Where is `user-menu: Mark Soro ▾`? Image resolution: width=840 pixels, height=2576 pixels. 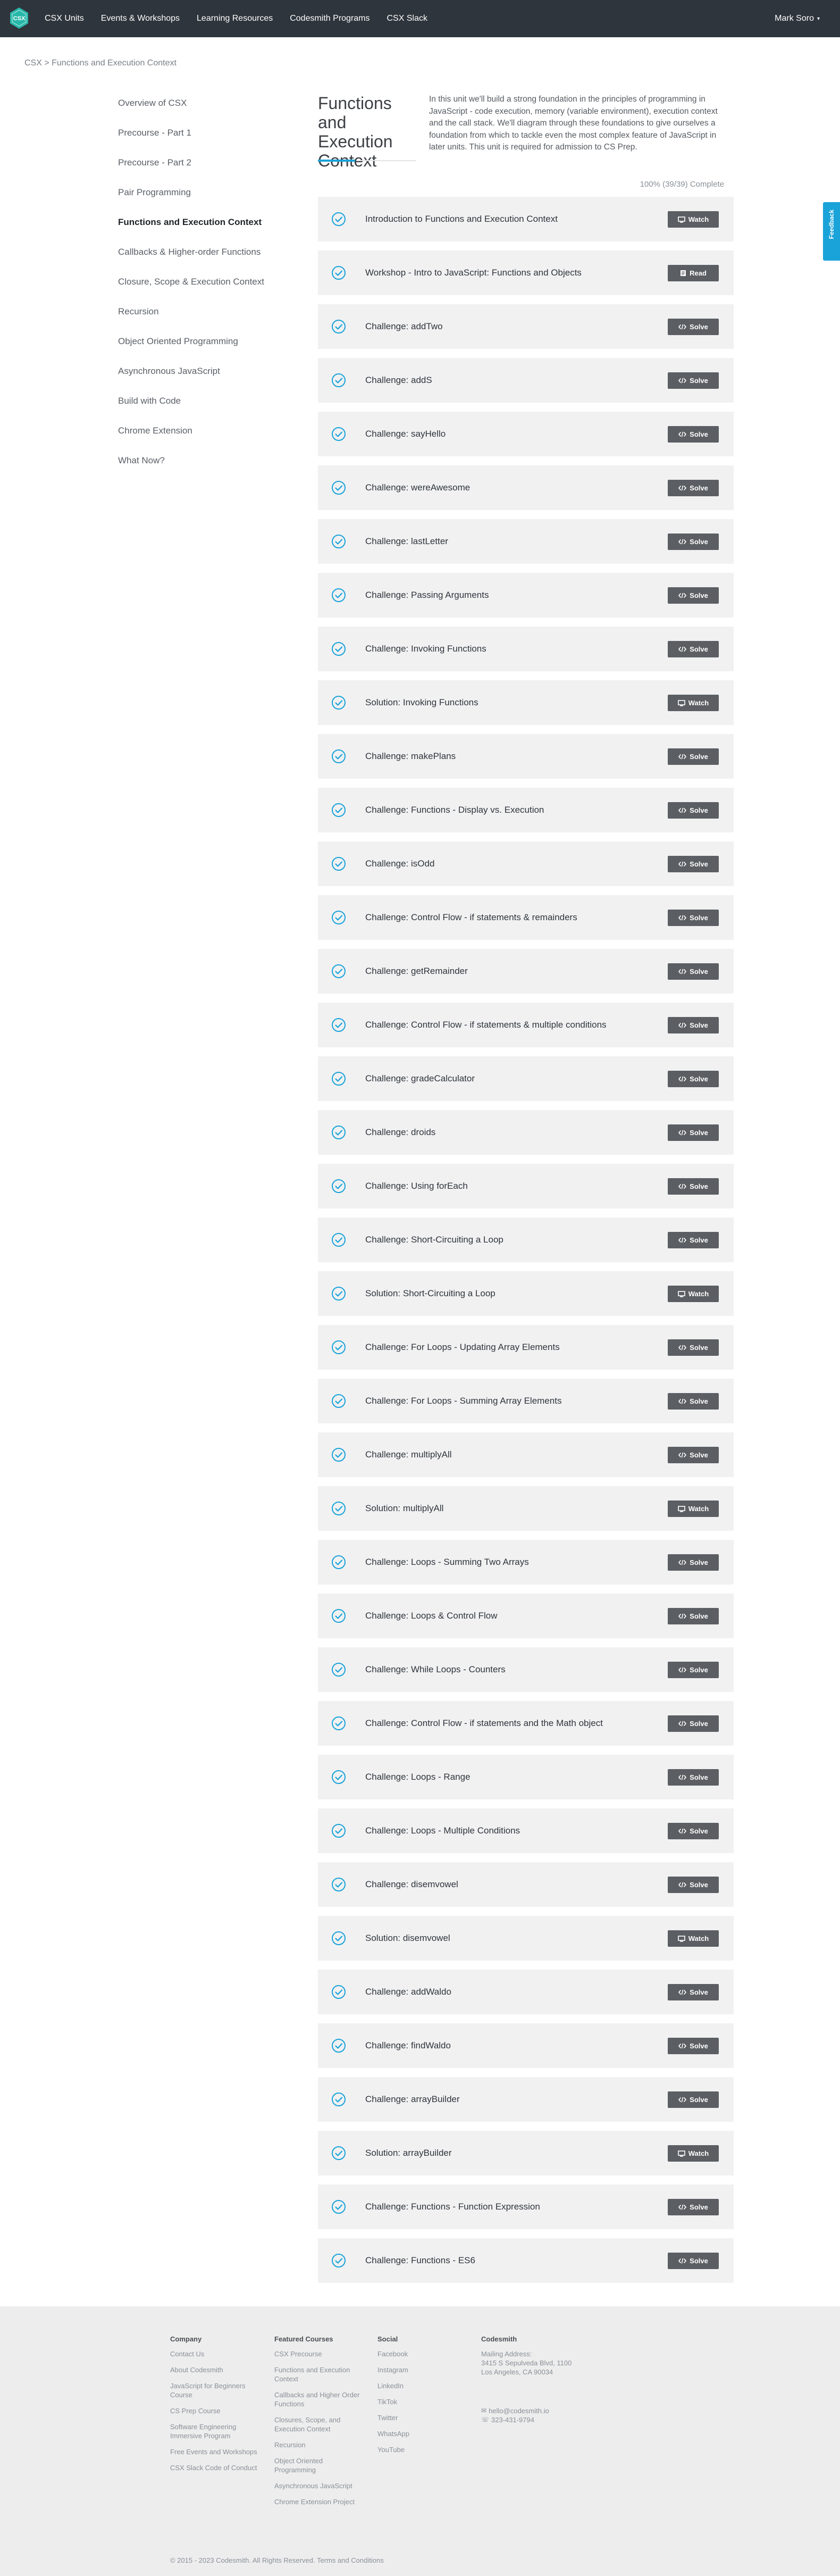 user-menu: Mark Soro ▾ is located at coordinates (797, 19).